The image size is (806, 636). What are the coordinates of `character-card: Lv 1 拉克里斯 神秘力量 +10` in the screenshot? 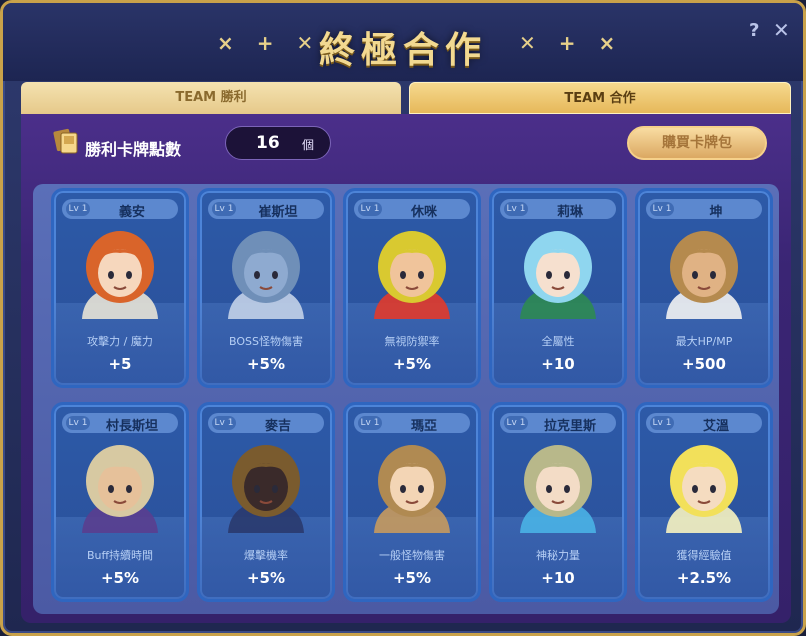 It's located at (558, 502).